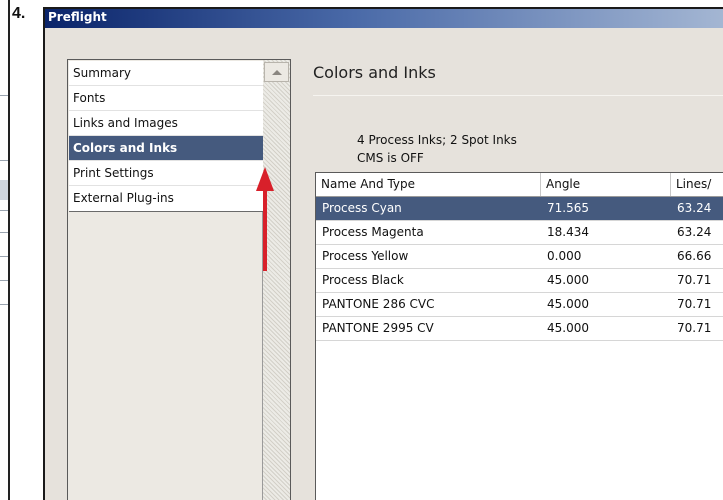  I want to click on table-row: Process Black 45.000 70.71, so click(519, 281).